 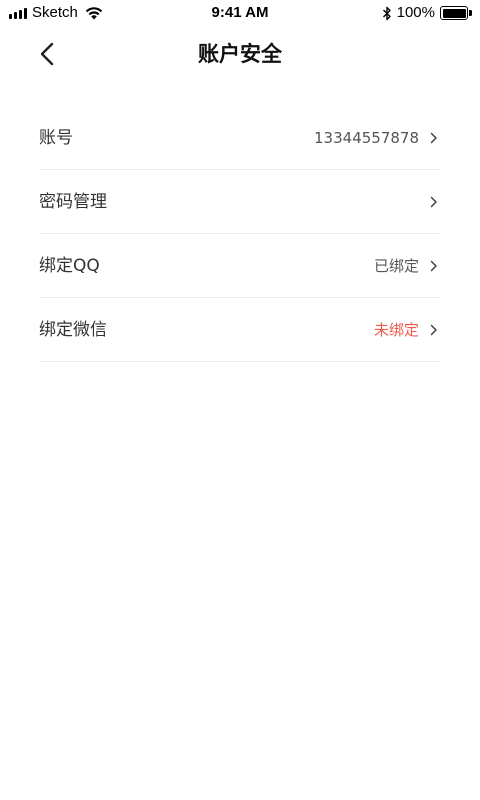 I want to click on nav-bar: 账户安全, so click(x=240, y=54).